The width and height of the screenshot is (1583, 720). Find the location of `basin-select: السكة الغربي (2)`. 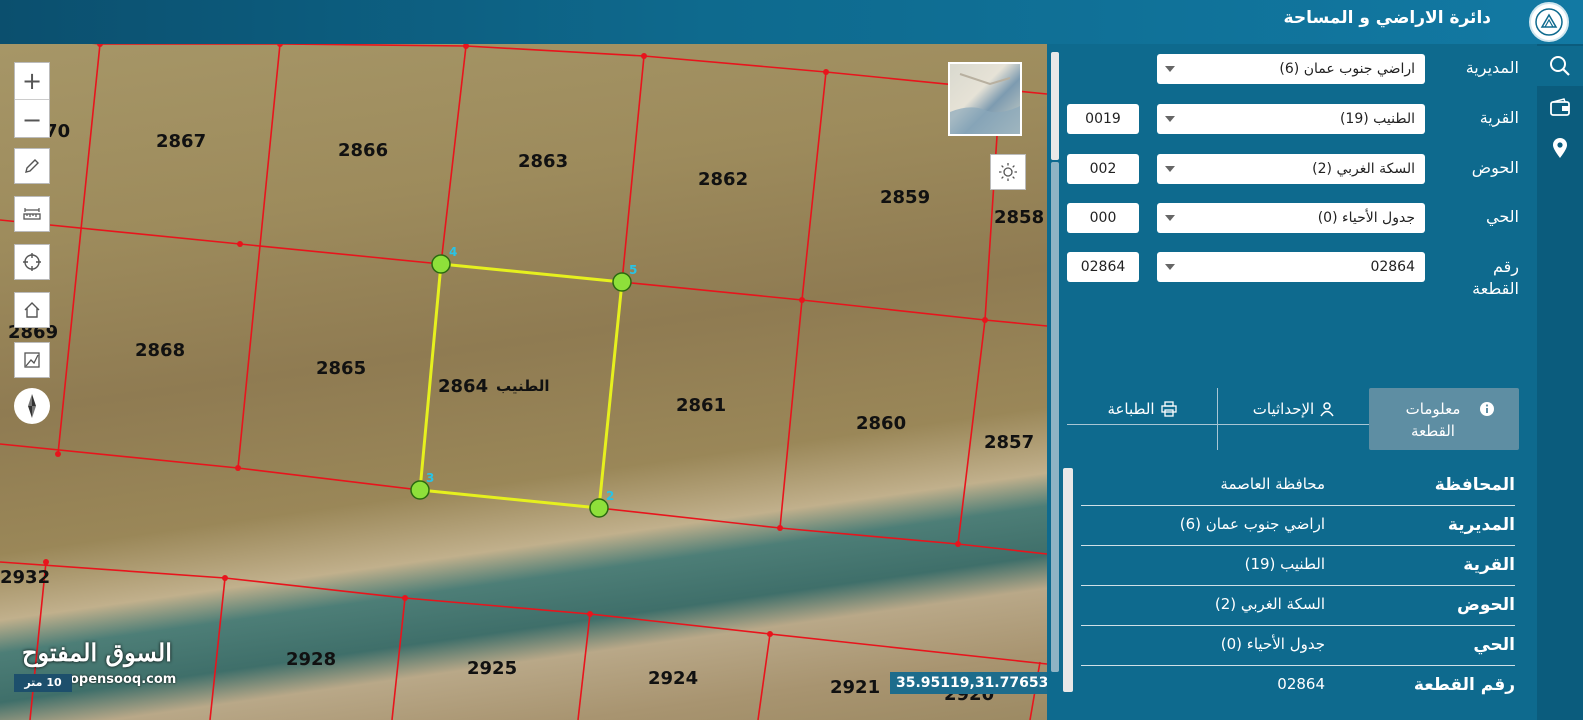

basin-select: السكة الغربي (2) is located at coordinates (1291, 169).